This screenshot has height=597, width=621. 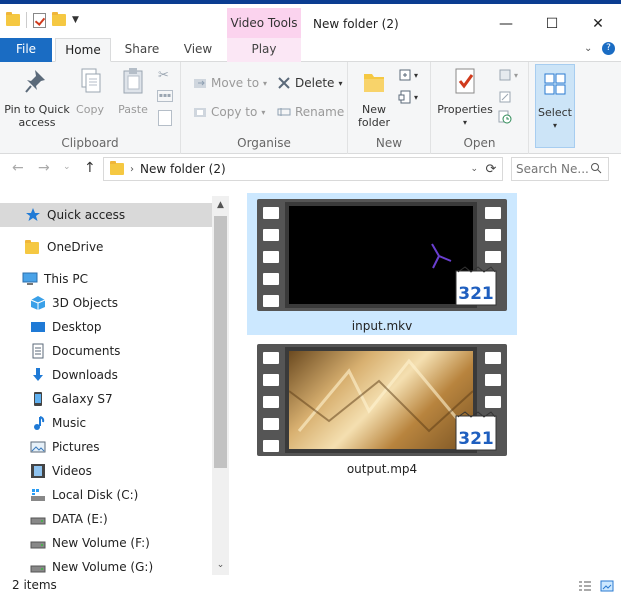 I want to click on properties-button: Properties ▾, so click(x=465, y=97).